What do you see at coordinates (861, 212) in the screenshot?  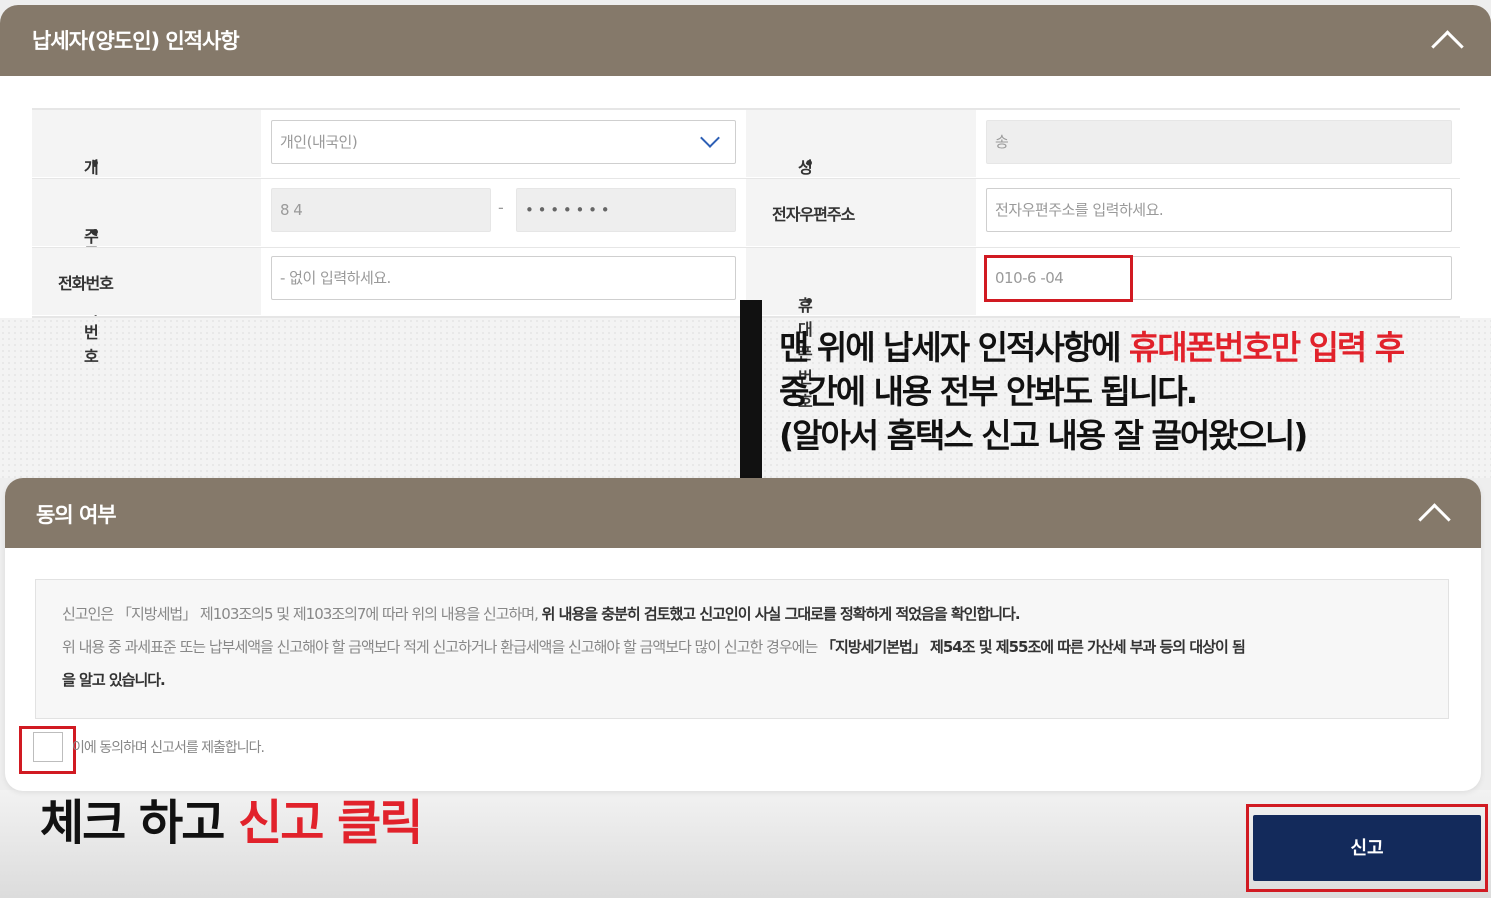 I see `label-cell-email: 전자우편주소` at bounding box center [861, 212].